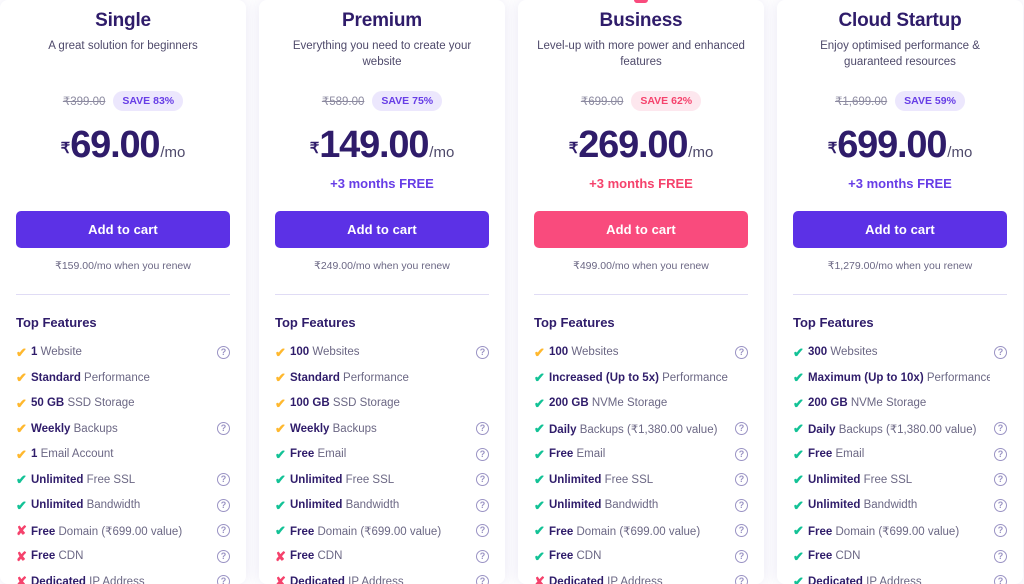 Image resolution: width=1024 pixels, height=584 pixels. I want to click on section-divider, so click(123, 294).